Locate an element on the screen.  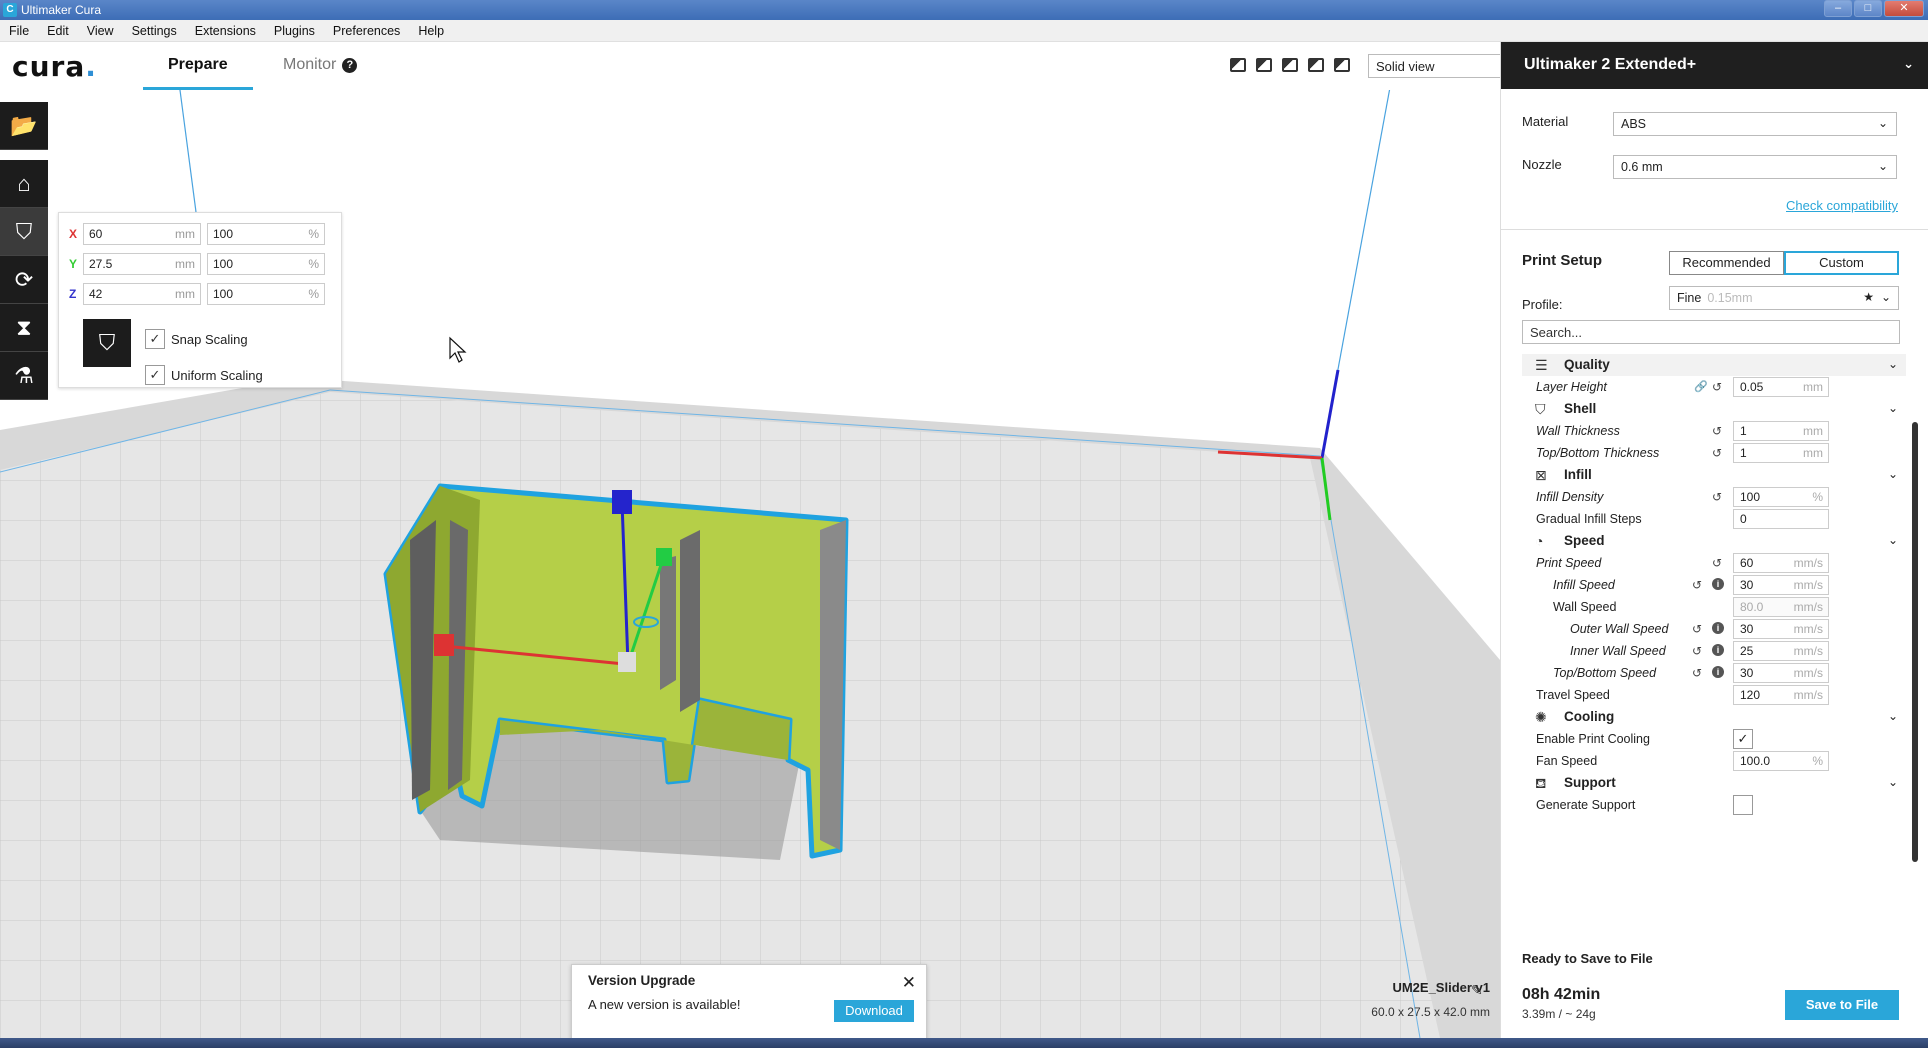
menu-extensions: Extensions is located at coordinates (225, 31).